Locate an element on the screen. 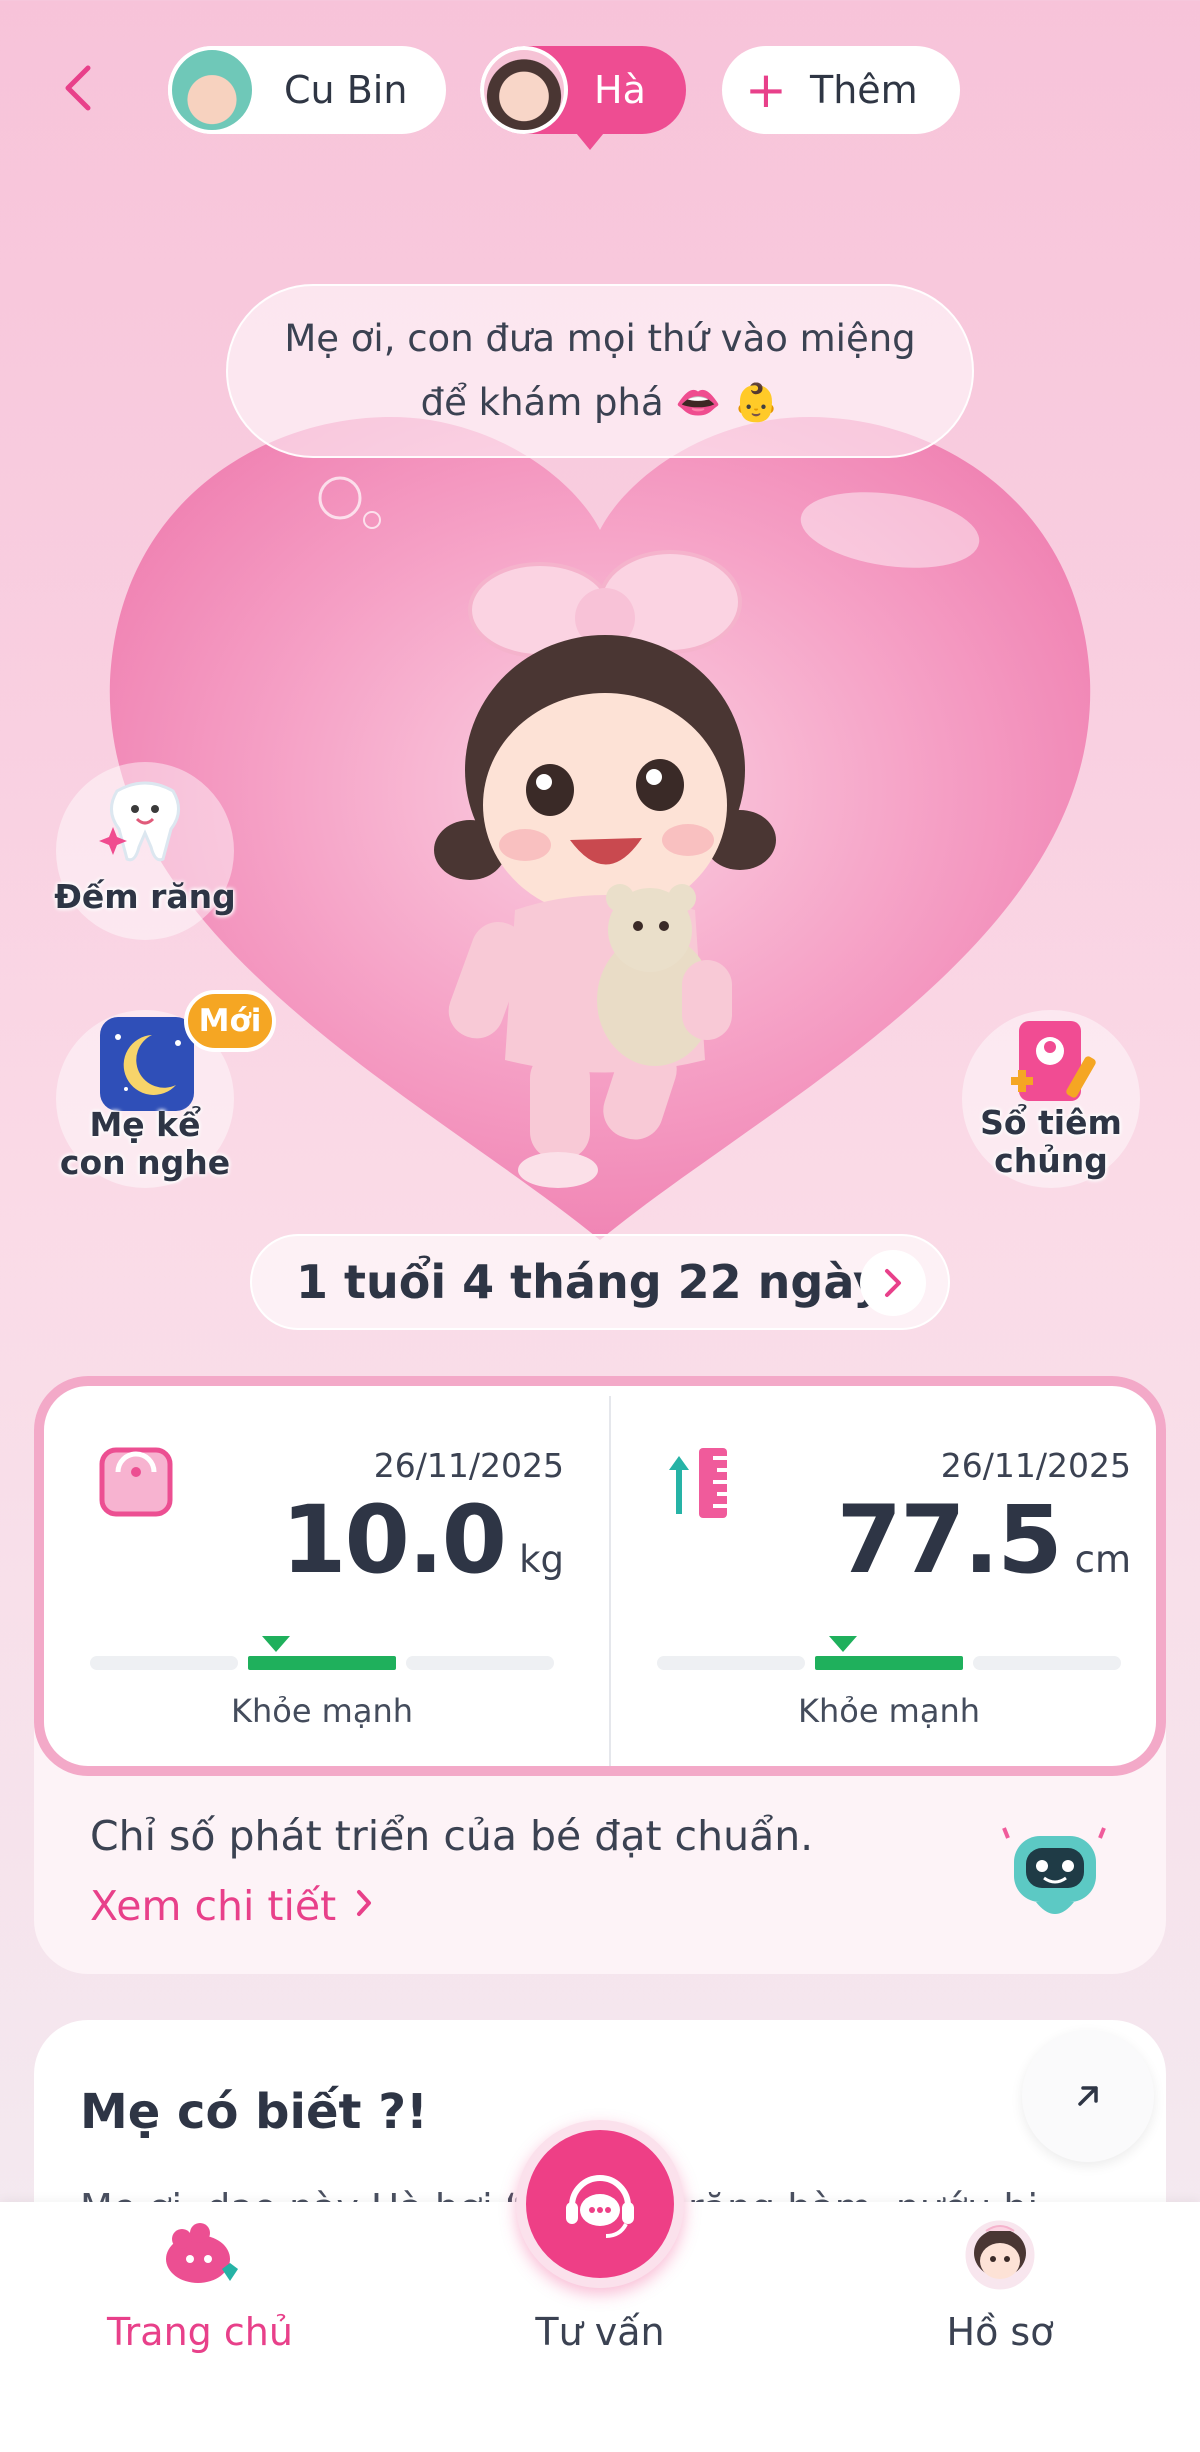  nav-profile: Hồ sơ is located at coordinates (1000, 2292).